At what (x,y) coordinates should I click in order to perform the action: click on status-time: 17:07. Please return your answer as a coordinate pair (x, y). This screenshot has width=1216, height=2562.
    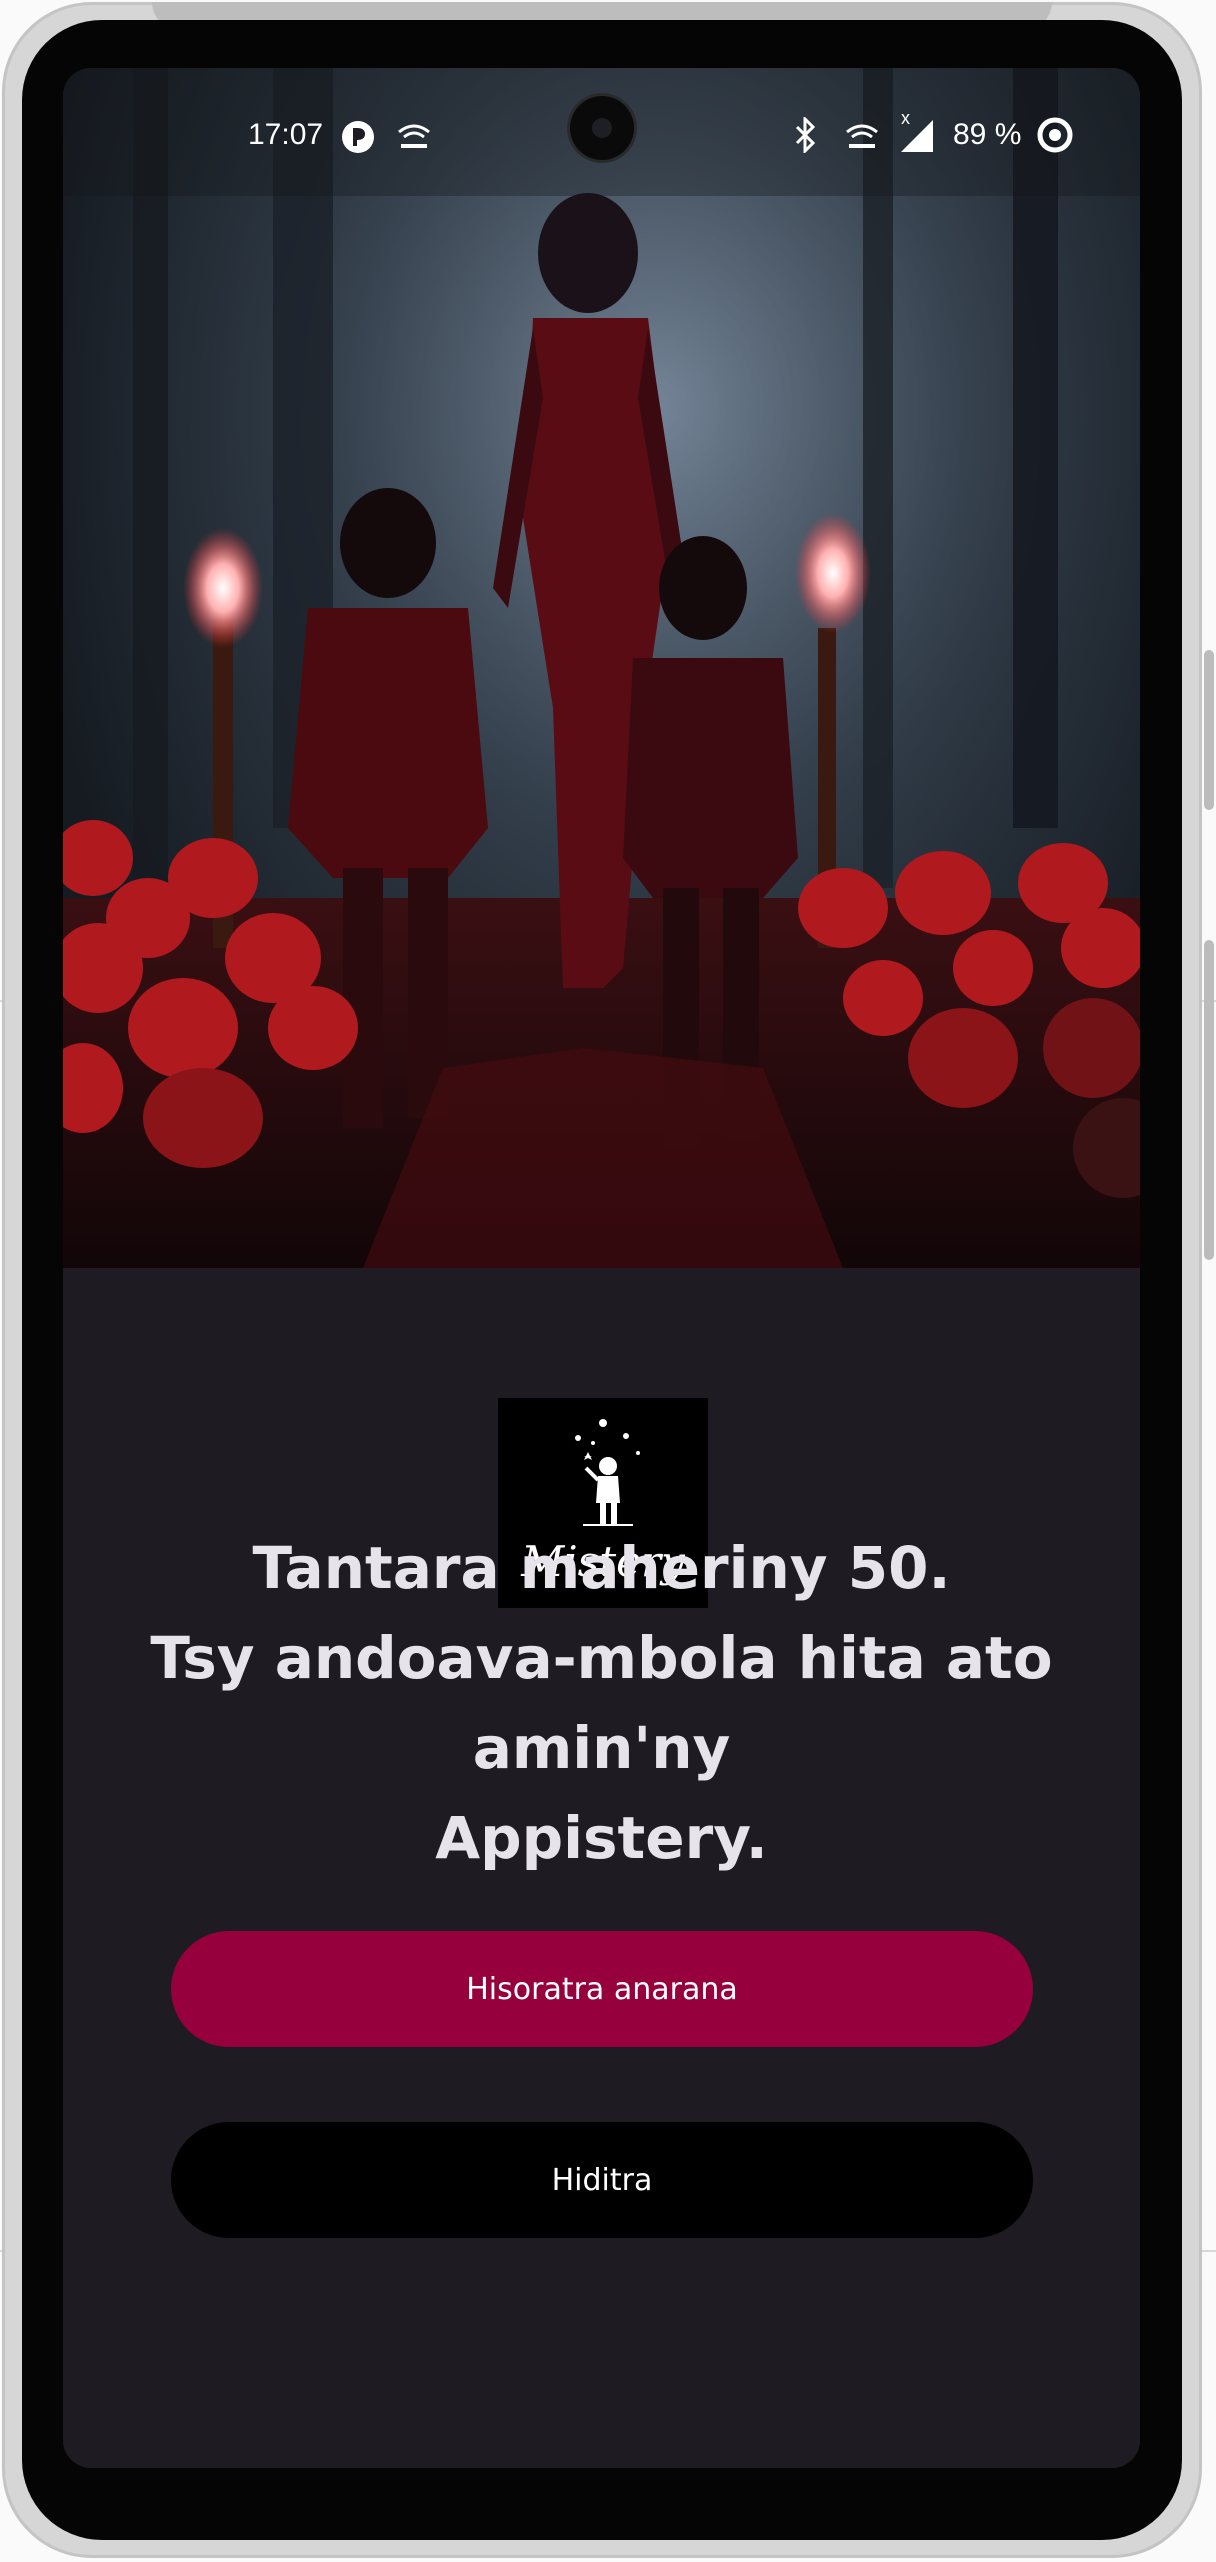
    Looking at the image, I should click on (286, 134).